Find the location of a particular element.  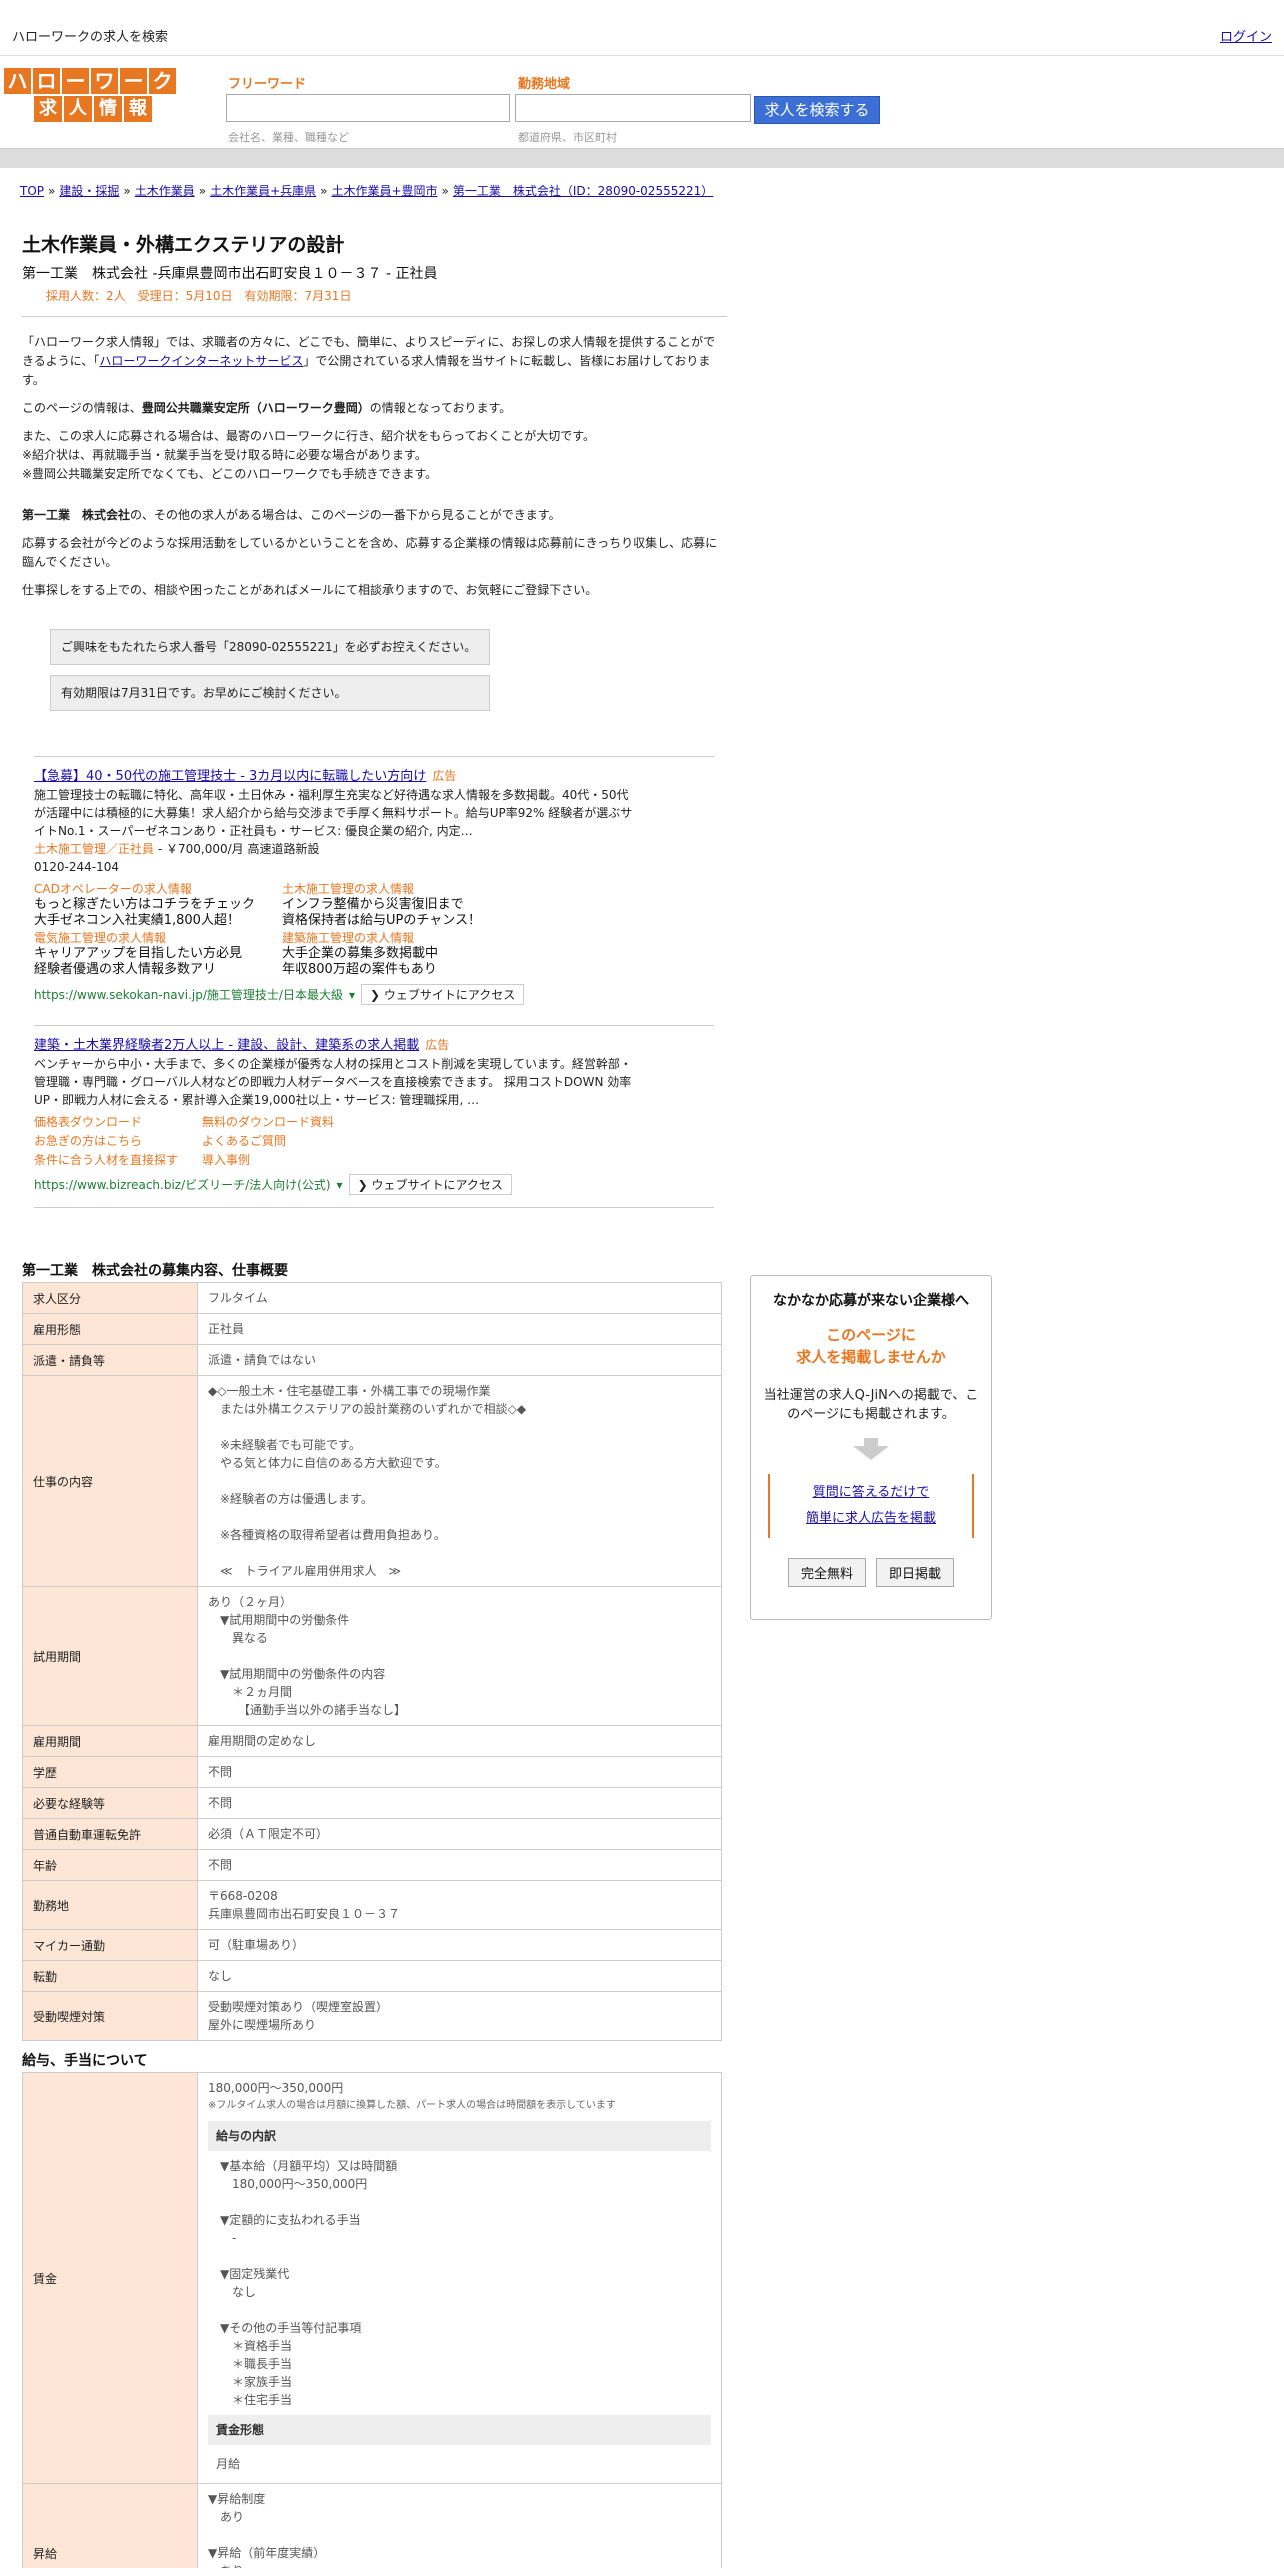

logo-char: ク is located at coordinates (162, 81).